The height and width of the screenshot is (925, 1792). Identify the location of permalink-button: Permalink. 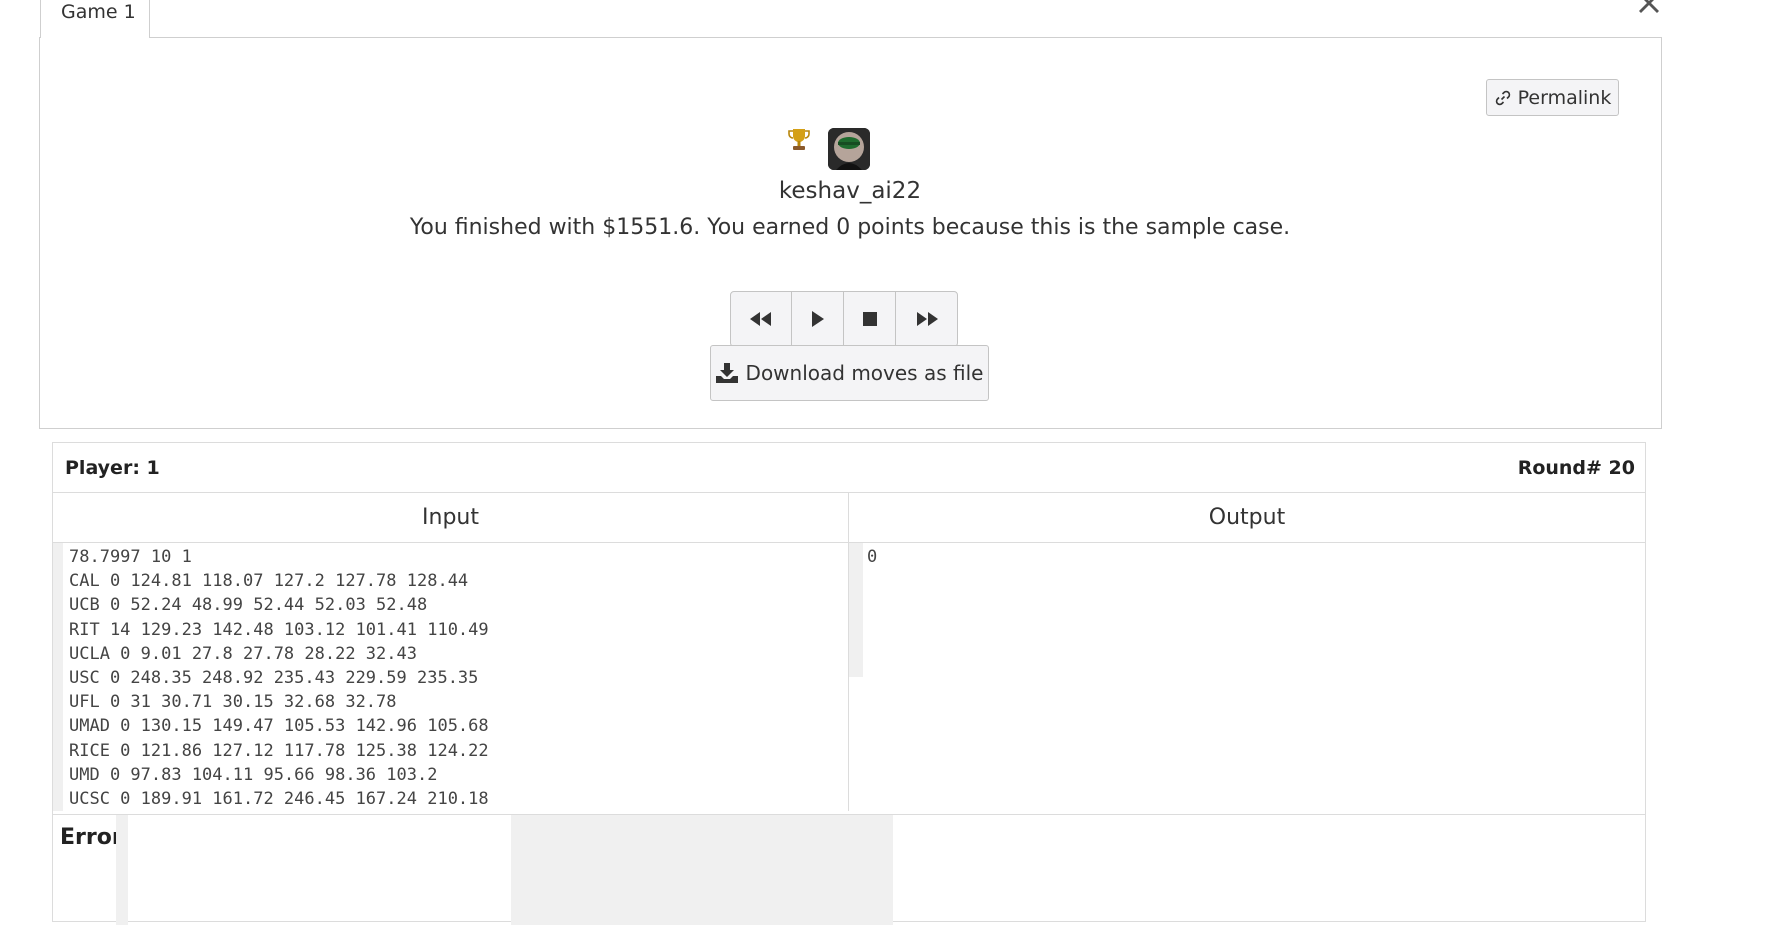
(1552, 97).